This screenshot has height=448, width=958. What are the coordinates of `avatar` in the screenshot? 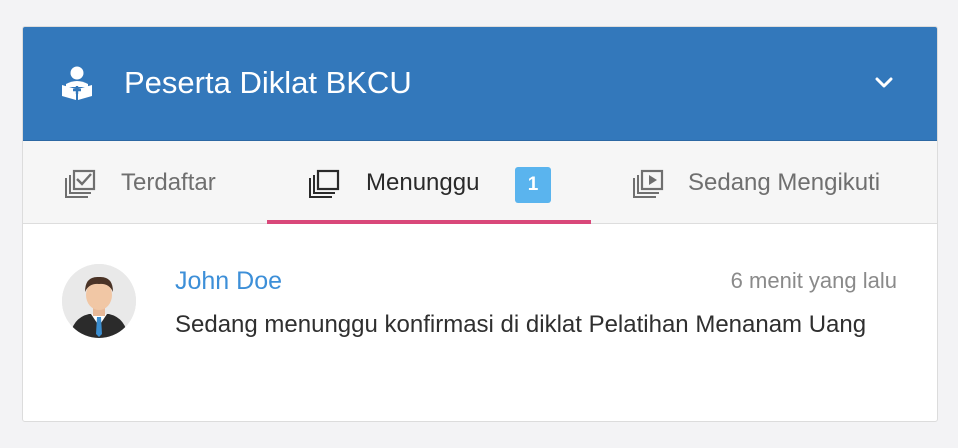 It's located at (99, 301).